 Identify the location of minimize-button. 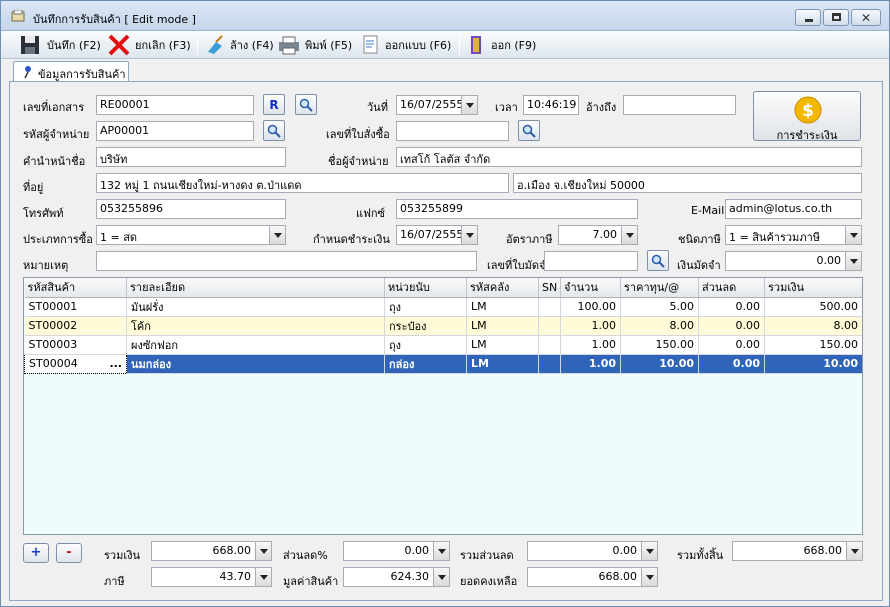
(808, 17).